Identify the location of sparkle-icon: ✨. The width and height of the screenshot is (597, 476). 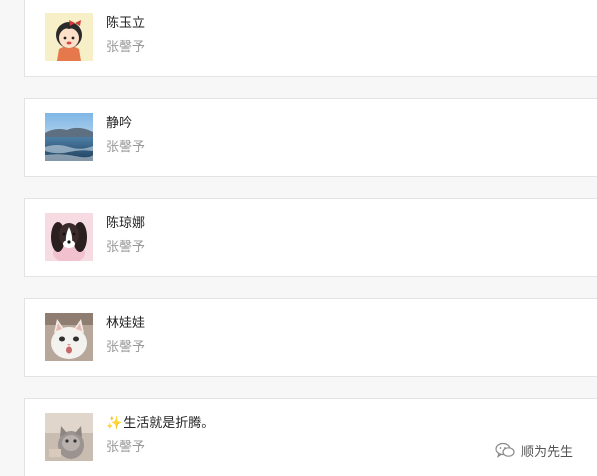
(114, 423).